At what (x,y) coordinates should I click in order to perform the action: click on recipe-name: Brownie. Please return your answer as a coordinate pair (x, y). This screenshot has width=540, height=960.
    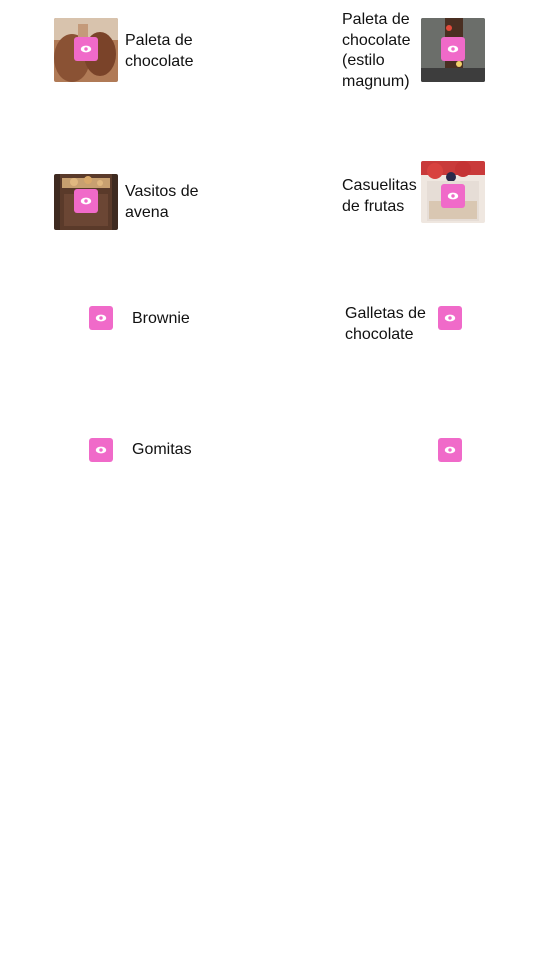
    Looking at the image, I should click on (161, 318).